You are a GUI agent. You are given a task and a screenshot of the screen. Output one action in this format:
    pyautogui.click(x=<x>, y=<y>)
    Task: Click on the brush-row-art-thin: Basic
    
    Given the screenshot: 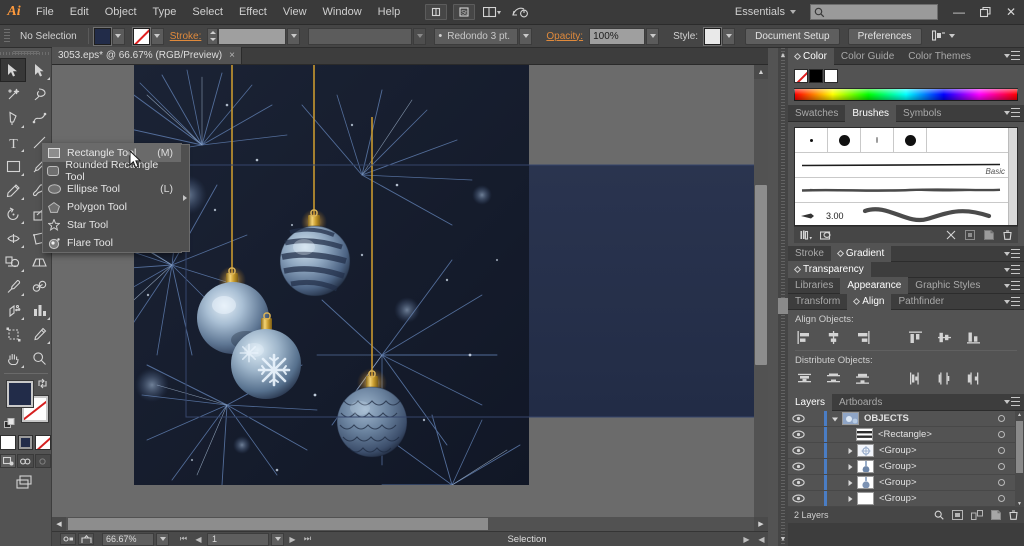 What is the action you would take?
    pyautogui.click(x=906, y=165)
    